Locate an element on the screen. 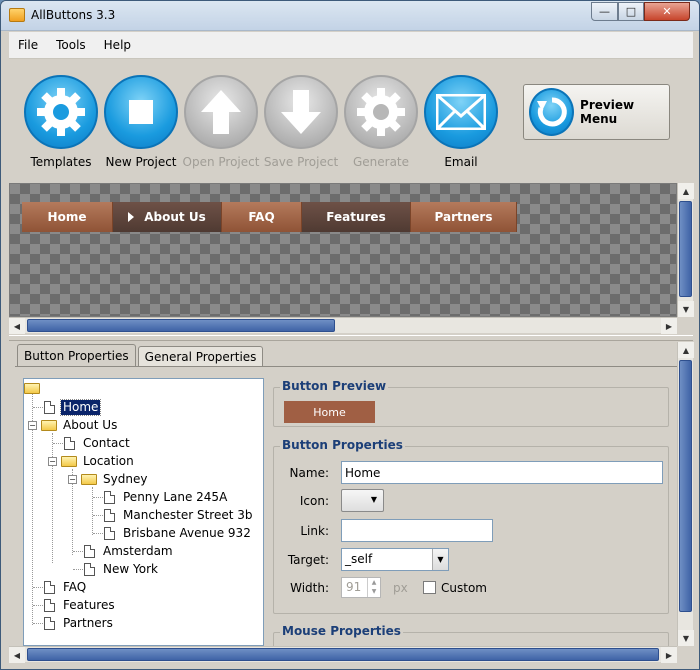 Image resolution: width=700 pixels, height=670 pixels. width-stepper: 91 ▲ ▼ is located at coordinates (361, 587).